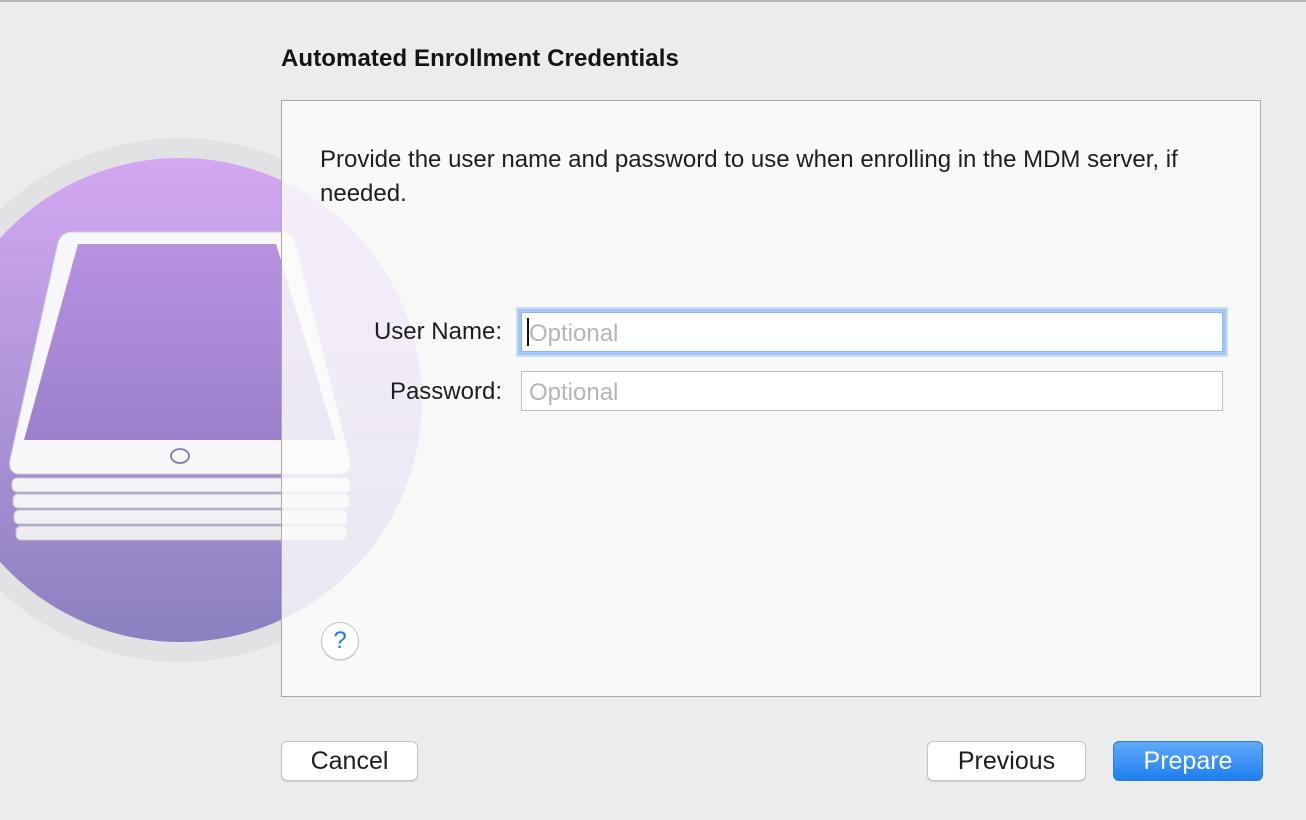  What do you see at coordinates (445, 391) in the screenshot?
I see `password-label: Password:` at bounding box center [445, 391].